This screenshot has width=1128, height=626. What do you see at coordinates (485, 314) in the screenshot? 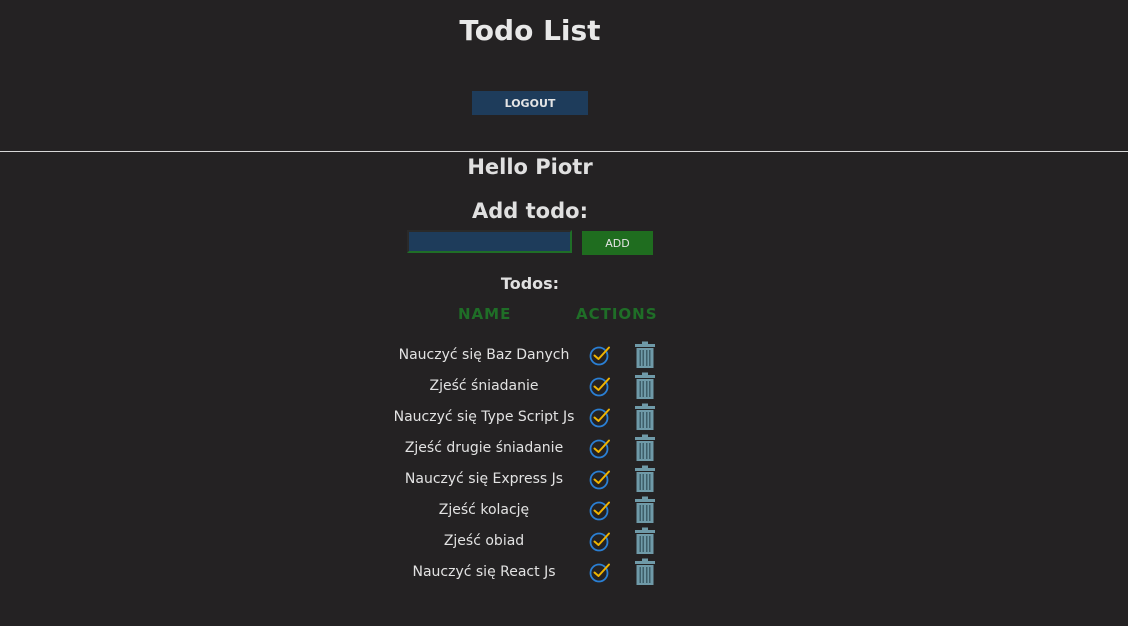
I see `column-header-name: NAME` at bounding box center [485, 314].